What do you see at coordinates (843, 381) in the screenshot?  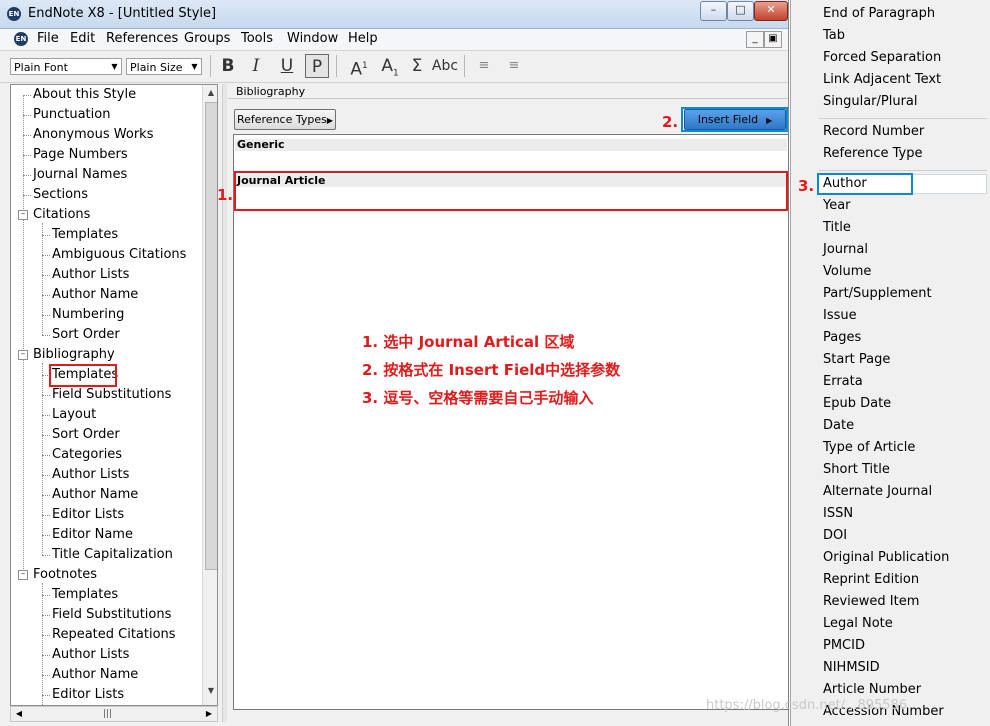 I see `menu-item-errata: Errata` at bounding box center [843, 381].